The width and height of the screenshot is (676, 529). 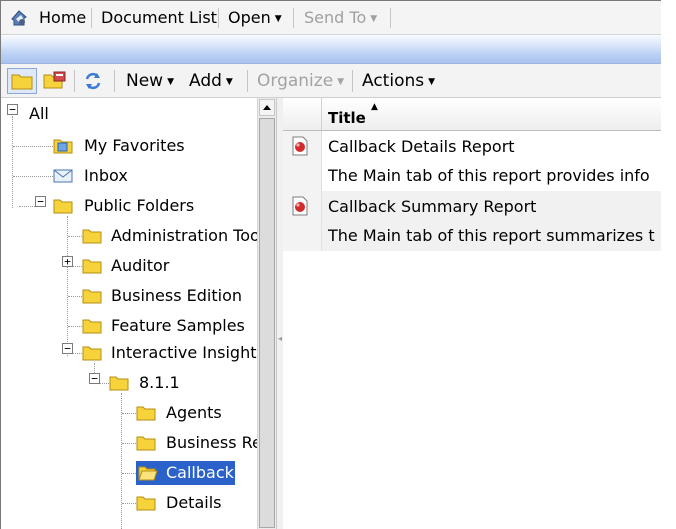 I want to click on add-menu-label: Add, so click(x=205, y=81).